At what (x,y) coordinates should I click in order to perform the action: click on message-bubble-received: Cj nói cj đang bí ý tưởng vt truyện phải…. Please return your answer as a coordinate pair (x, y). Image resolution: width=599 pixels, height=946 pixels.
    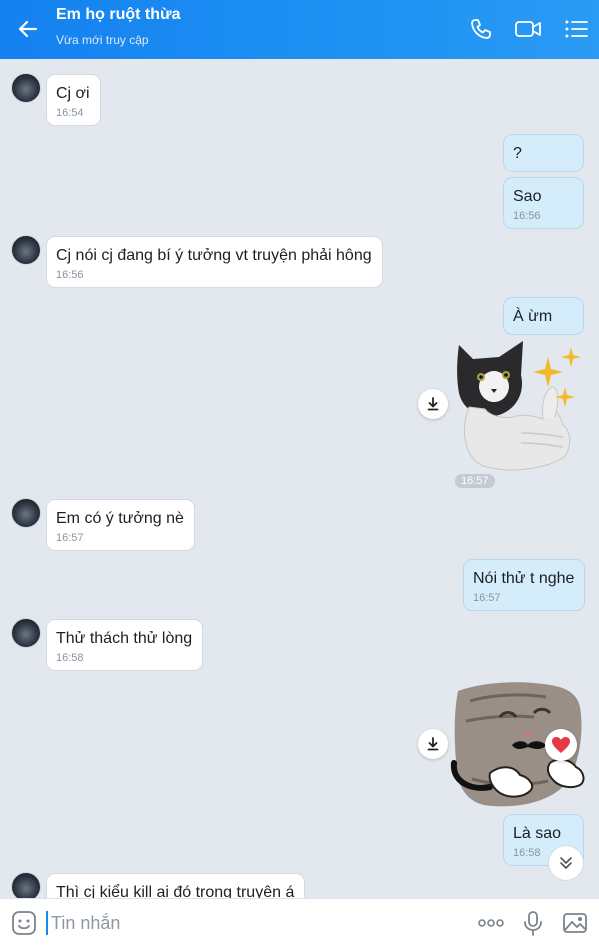
    Looking at the image, I should click on (214, 262).